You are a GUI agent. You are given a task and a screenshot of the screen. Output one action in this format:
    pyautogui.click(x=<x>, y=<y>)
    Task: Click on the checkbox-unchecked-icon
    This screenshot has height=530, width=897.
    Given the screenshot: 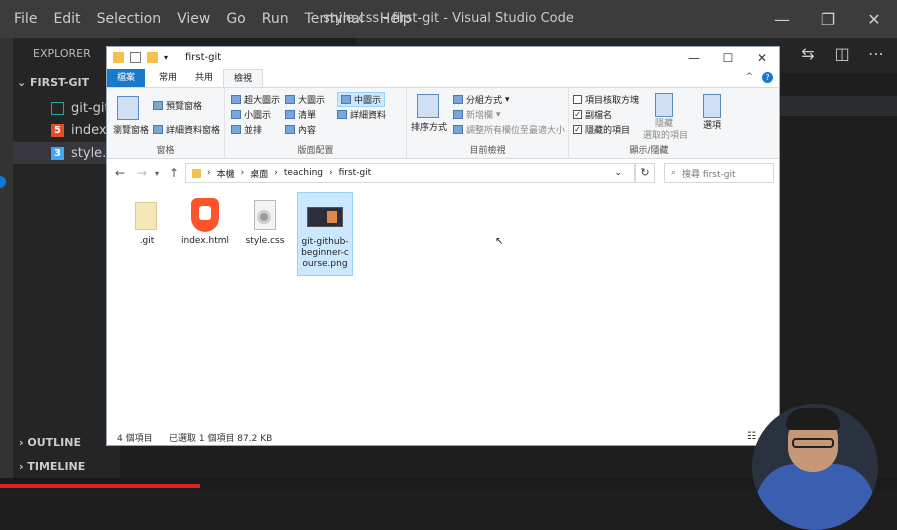 What is the action you would take?
    pyautogui.click(x=577, y=99)
    